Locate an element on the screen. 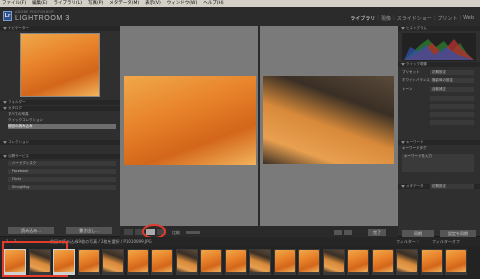  navigator-preview is located at coordinates (60, 65).